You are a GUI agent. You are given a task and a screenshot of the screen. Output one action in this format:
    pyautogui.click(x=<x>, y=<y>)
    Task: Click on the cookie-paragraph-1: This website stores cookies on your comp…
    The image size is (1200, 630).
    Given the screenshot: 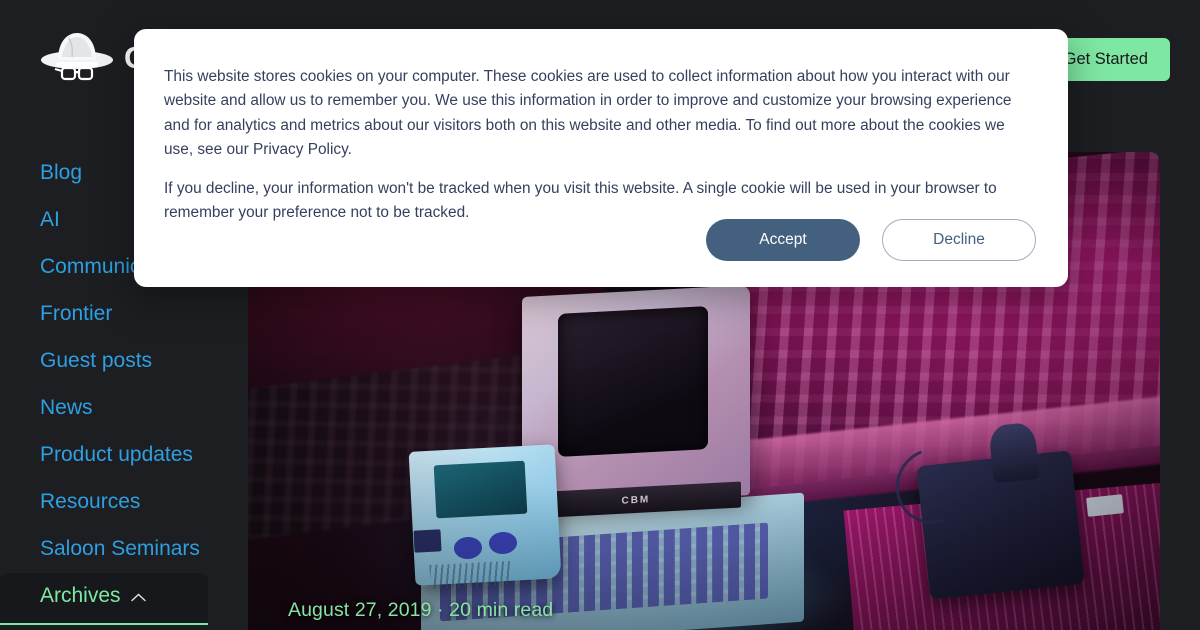 What is the action you would take?
    pyautogui.click(x=588, y=113)
    